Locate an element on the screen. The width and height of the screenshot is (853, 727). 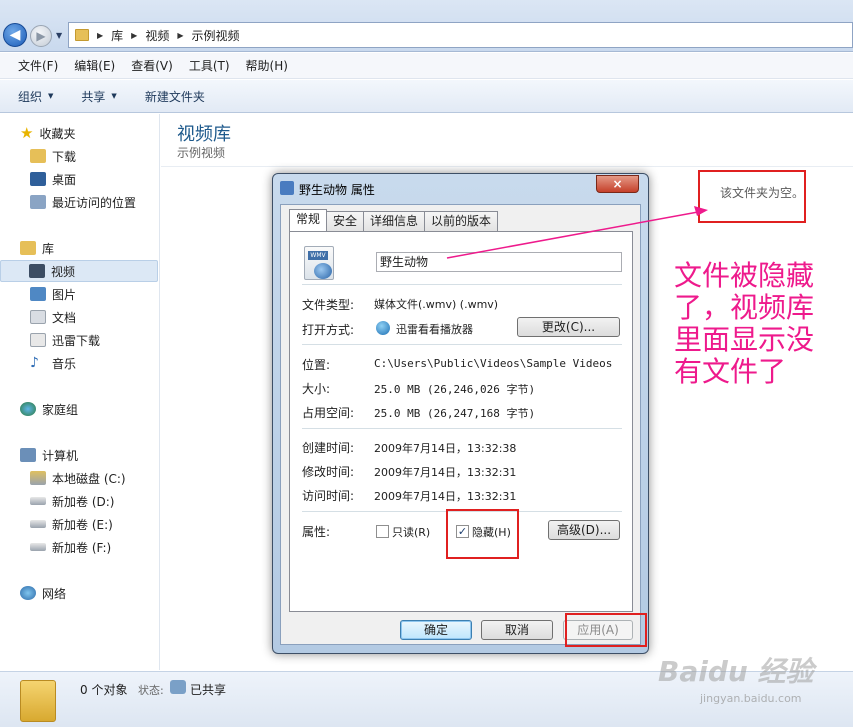
annotation-arrow is located at coordinates (577, 232).